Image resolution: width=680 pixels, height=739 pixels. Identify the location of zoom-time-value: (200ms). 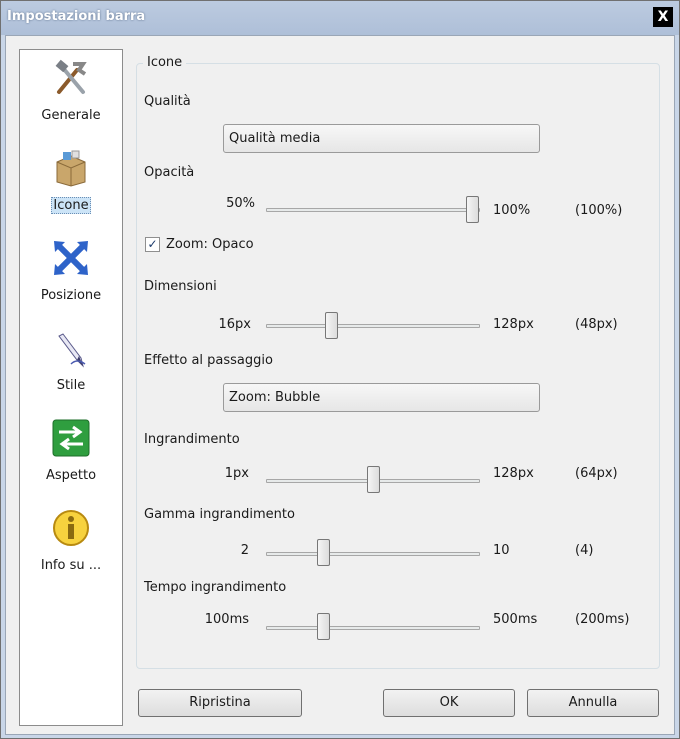
(602, 619).